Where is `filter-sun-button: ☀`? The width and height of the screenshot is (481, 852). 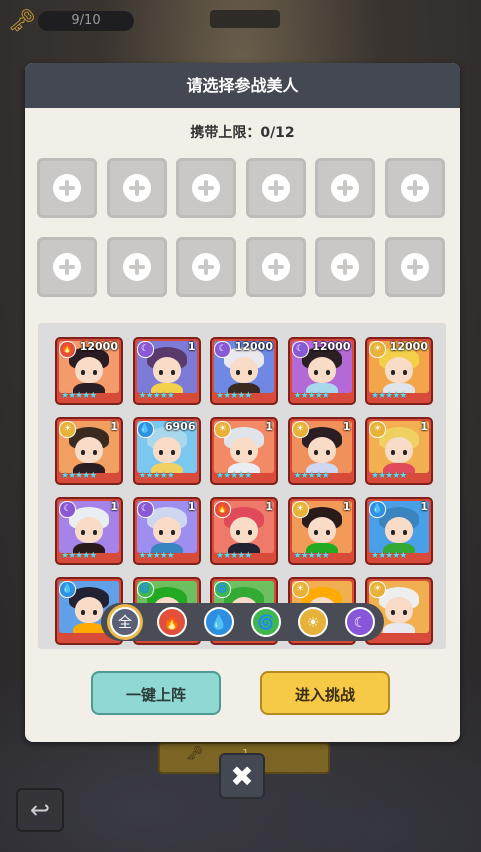
filter-sun-button: ☀ is located at coordinates (313, 622).